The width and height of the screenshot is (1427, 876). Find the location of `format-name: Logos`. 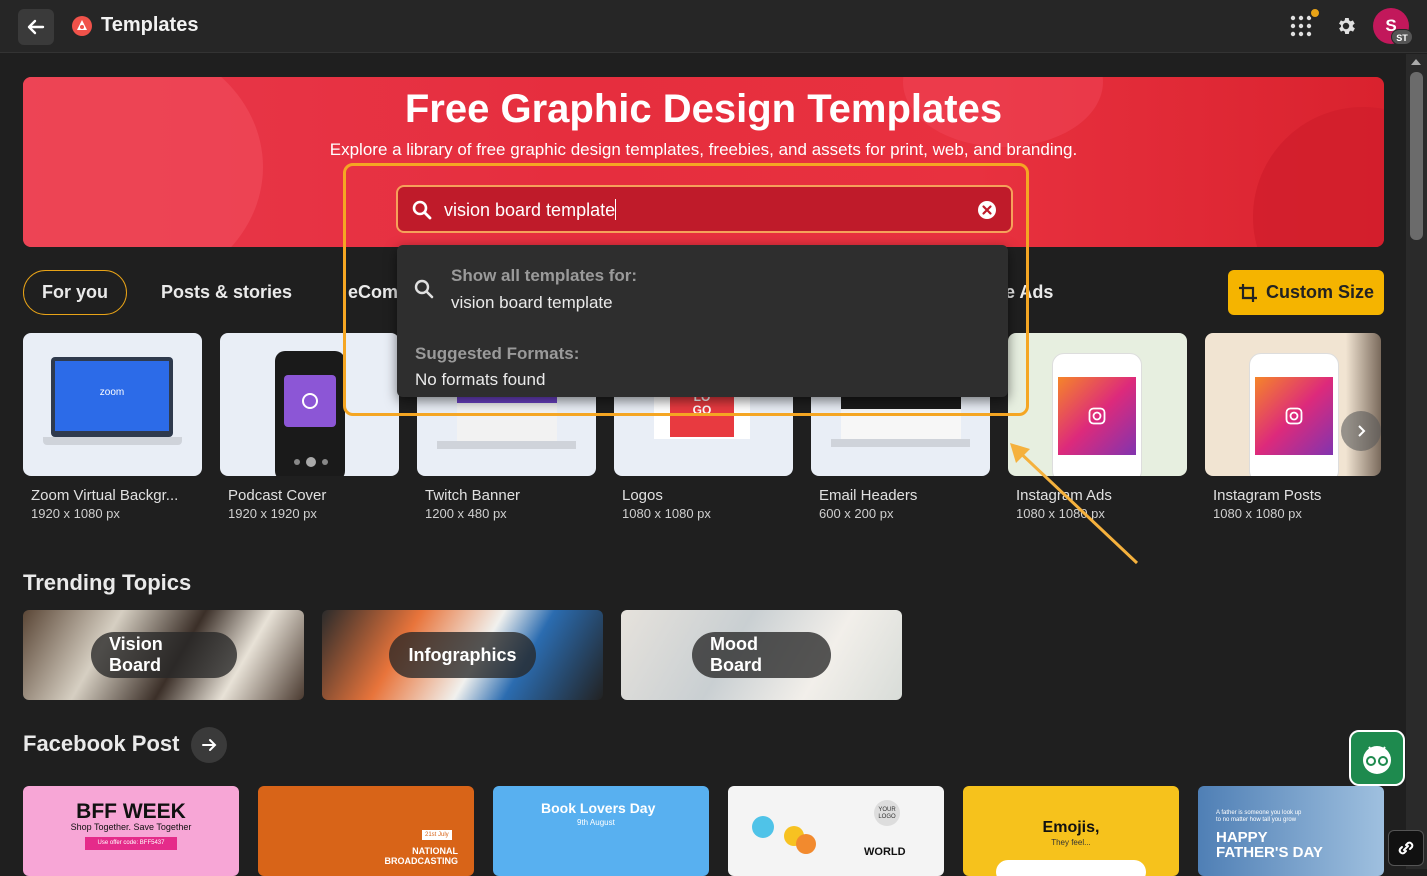

format-name: Logos is located at coordinates (642, 495).